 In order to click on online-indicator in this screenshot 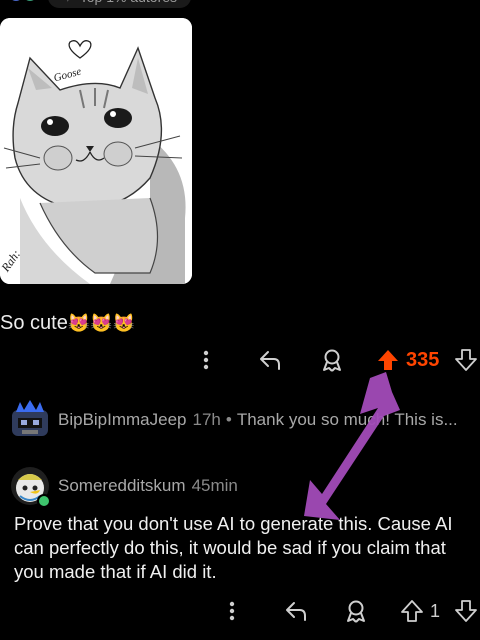, I will do `click(44, 501)`.